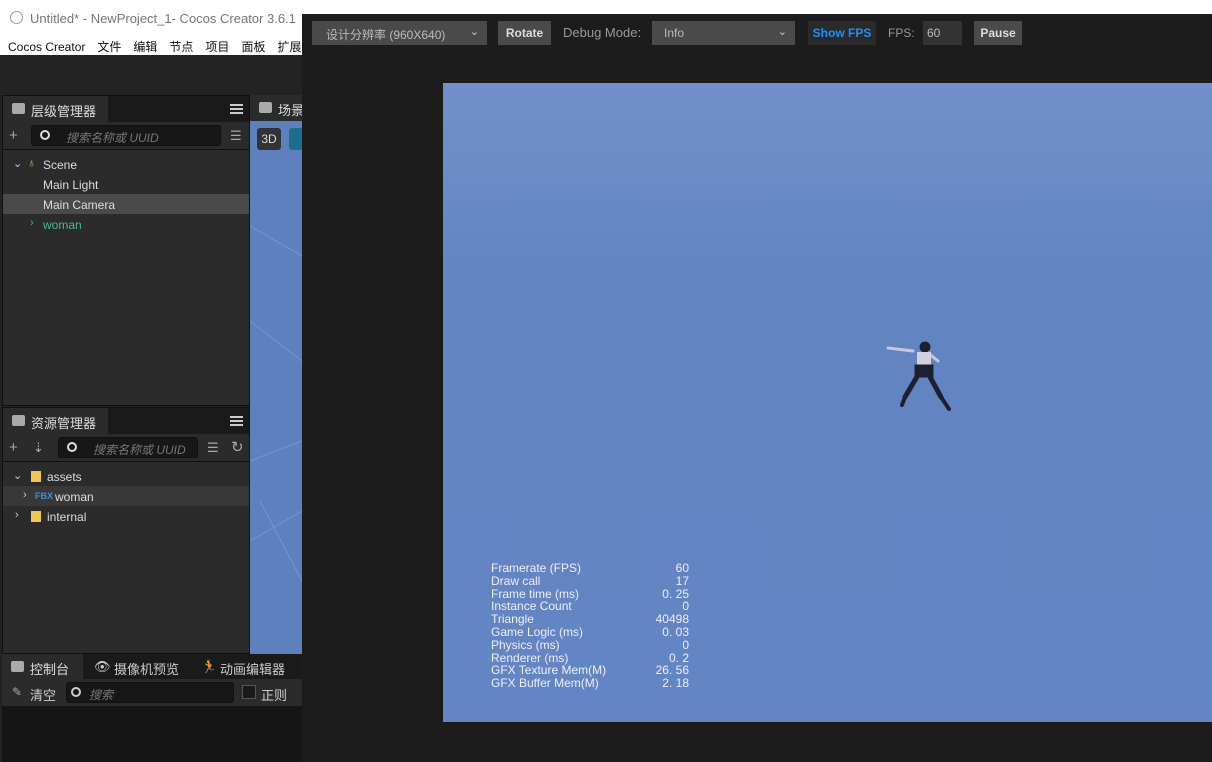 The width and height of the screenshot is (1212, 762). I want to click on tab-label: 动画编辑器, so click(253, 669).